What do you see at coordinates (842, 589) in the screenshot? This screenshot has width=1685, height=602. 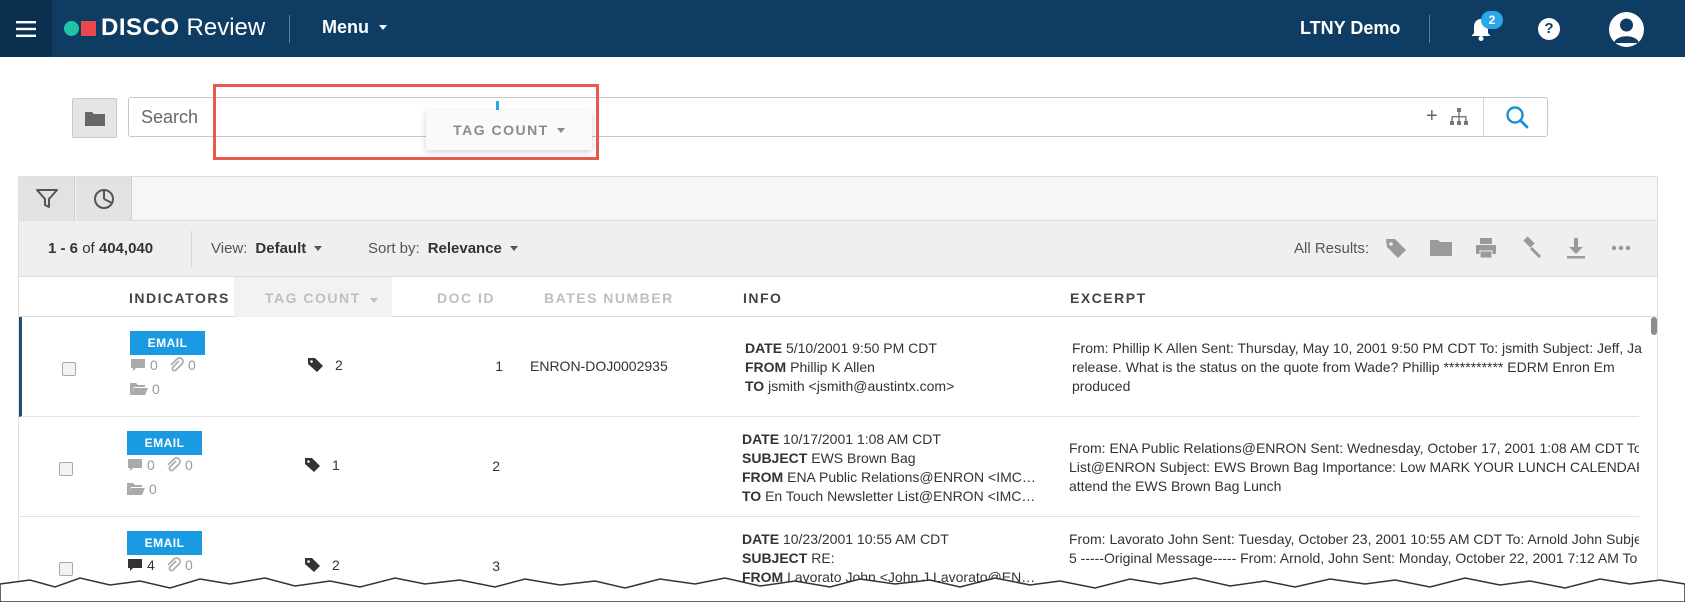 I see `torn-edge-decoration` at bounding box center [842, 589].